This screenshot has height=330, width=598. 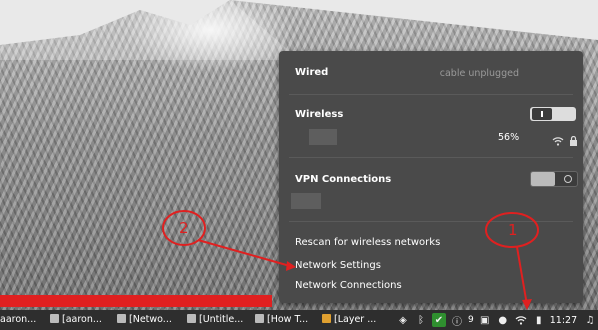 I want to click on vpn-toggle, so click(x=554, y=179).